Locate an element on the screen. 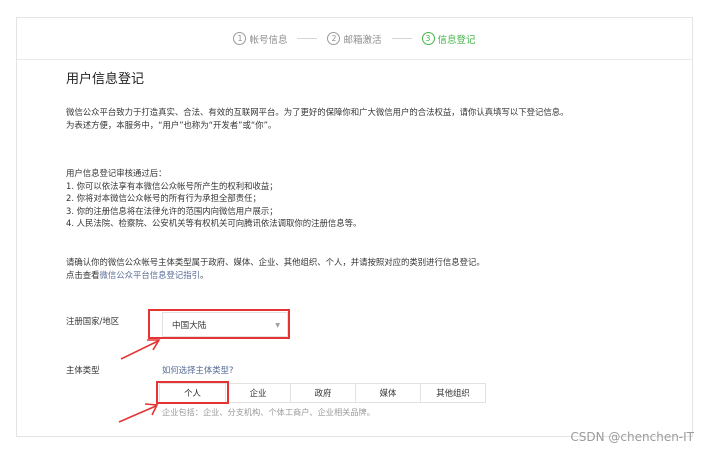 The image size is (708, 455). entity-type-tabs: 个人 企业 政府 媒体 其他组织 is located at coordinates (322, 393).